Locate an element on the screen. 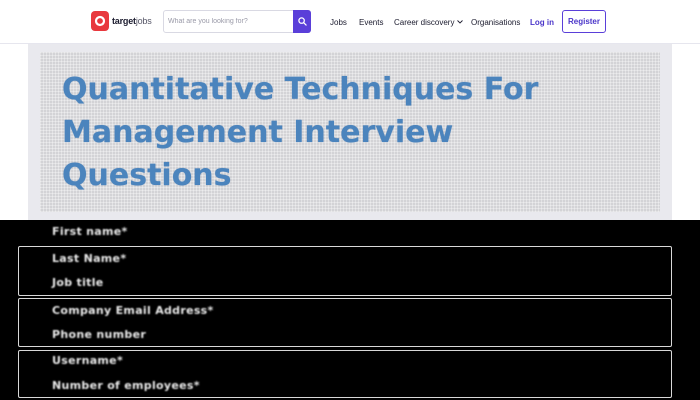 The height and width of the screenshot is (400, 700). search-bar is located at coordinates (237, 21).